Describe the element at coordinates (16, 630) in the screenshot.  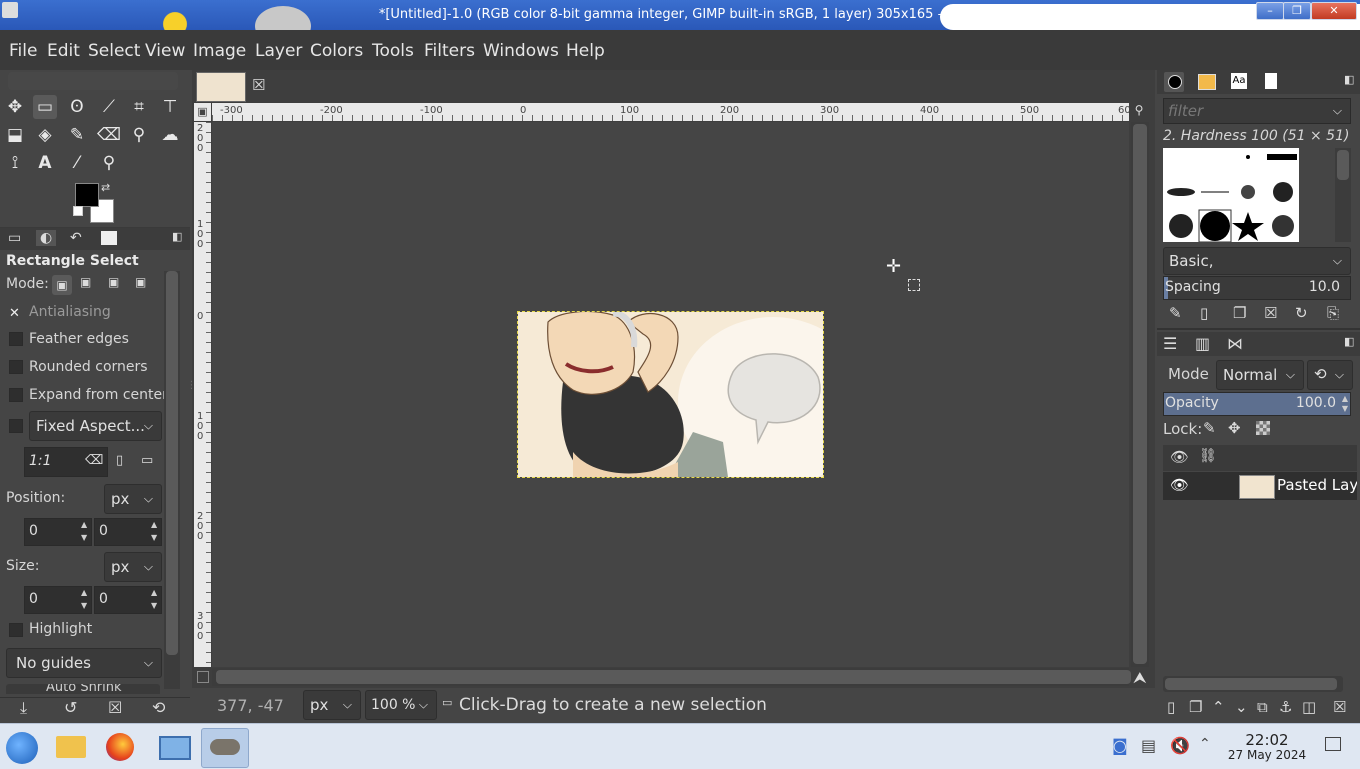
I see `highlight-checkbox` at that location.